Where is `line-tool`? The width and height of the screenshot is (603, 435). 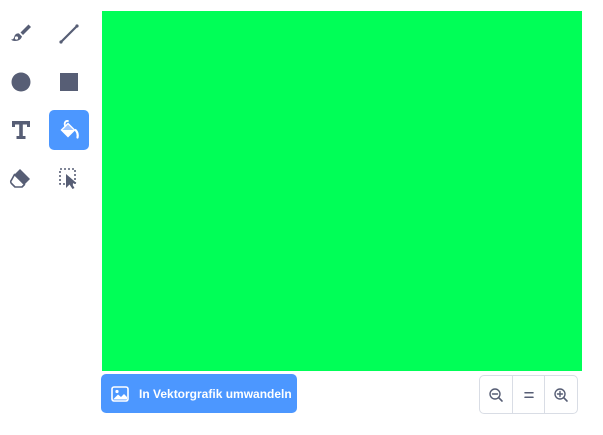 line-tool is located at coordinates (69, 34).